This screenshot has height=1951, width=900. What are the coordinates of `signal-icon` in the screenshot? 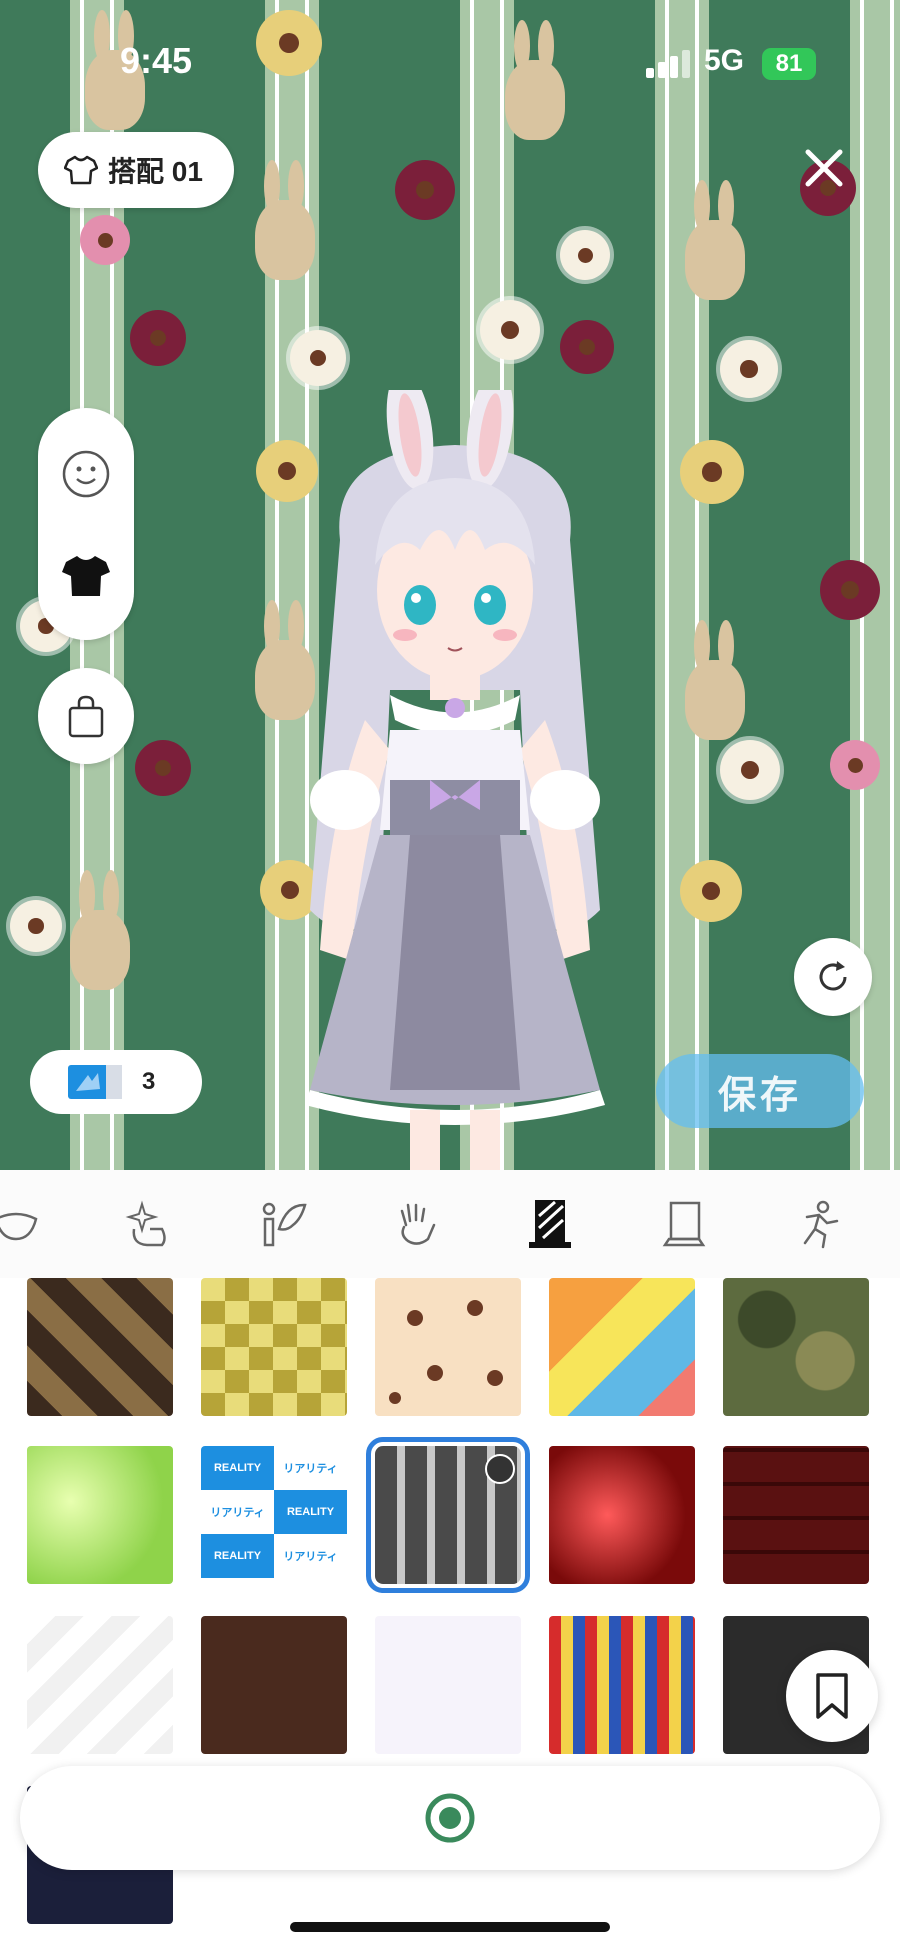 It's located at (668, 64).